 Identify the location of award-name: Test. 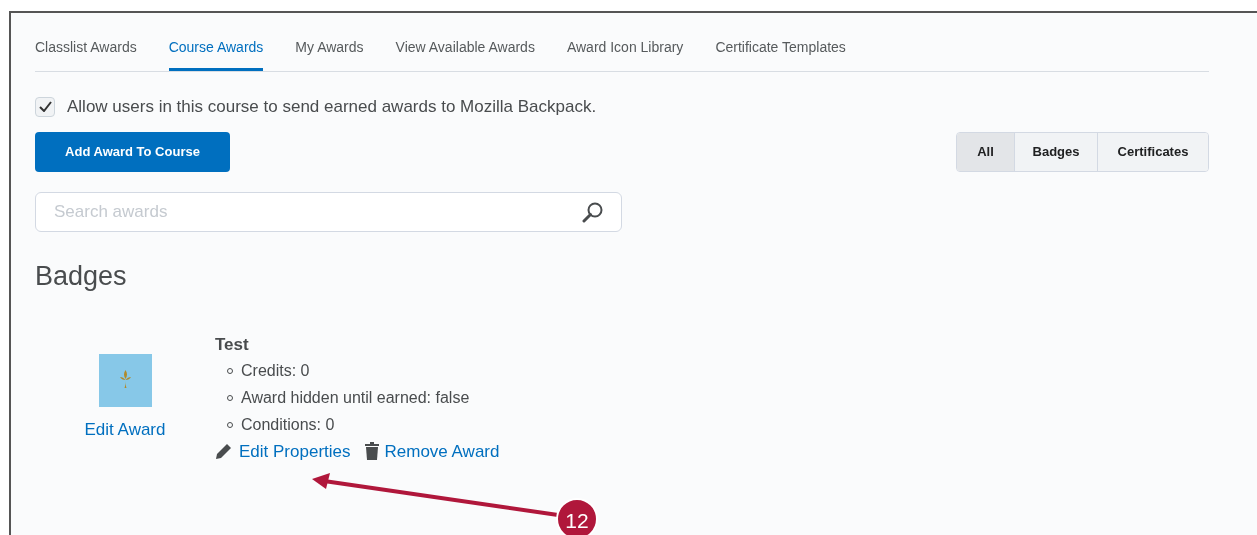
(232, 345).